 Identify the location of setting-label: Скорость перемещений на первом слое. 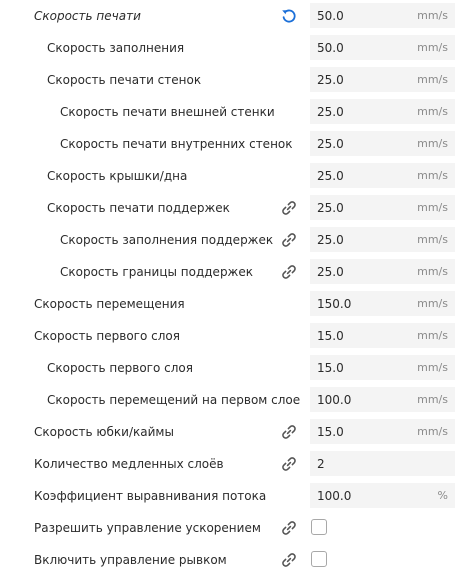
(174, 400).